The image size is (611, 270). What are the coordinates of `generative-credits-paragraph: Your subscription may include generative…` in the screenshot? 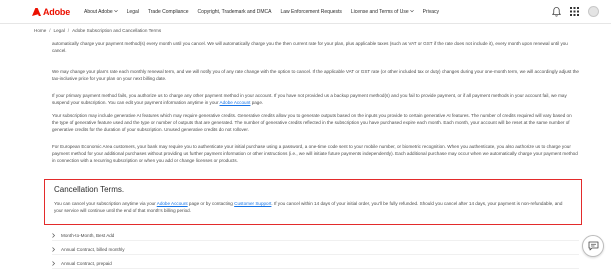 It's located at (312, 123).